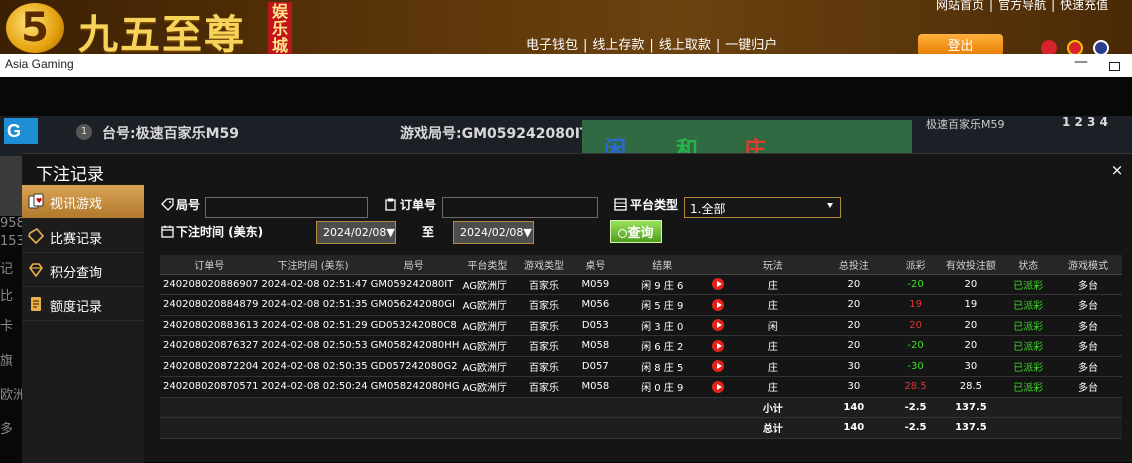 This screenshot has width=1132, height=463. Describe the element at coordinates (544, 346) in the screenshot. I see `game-type-cell: 百家乐` at that location.